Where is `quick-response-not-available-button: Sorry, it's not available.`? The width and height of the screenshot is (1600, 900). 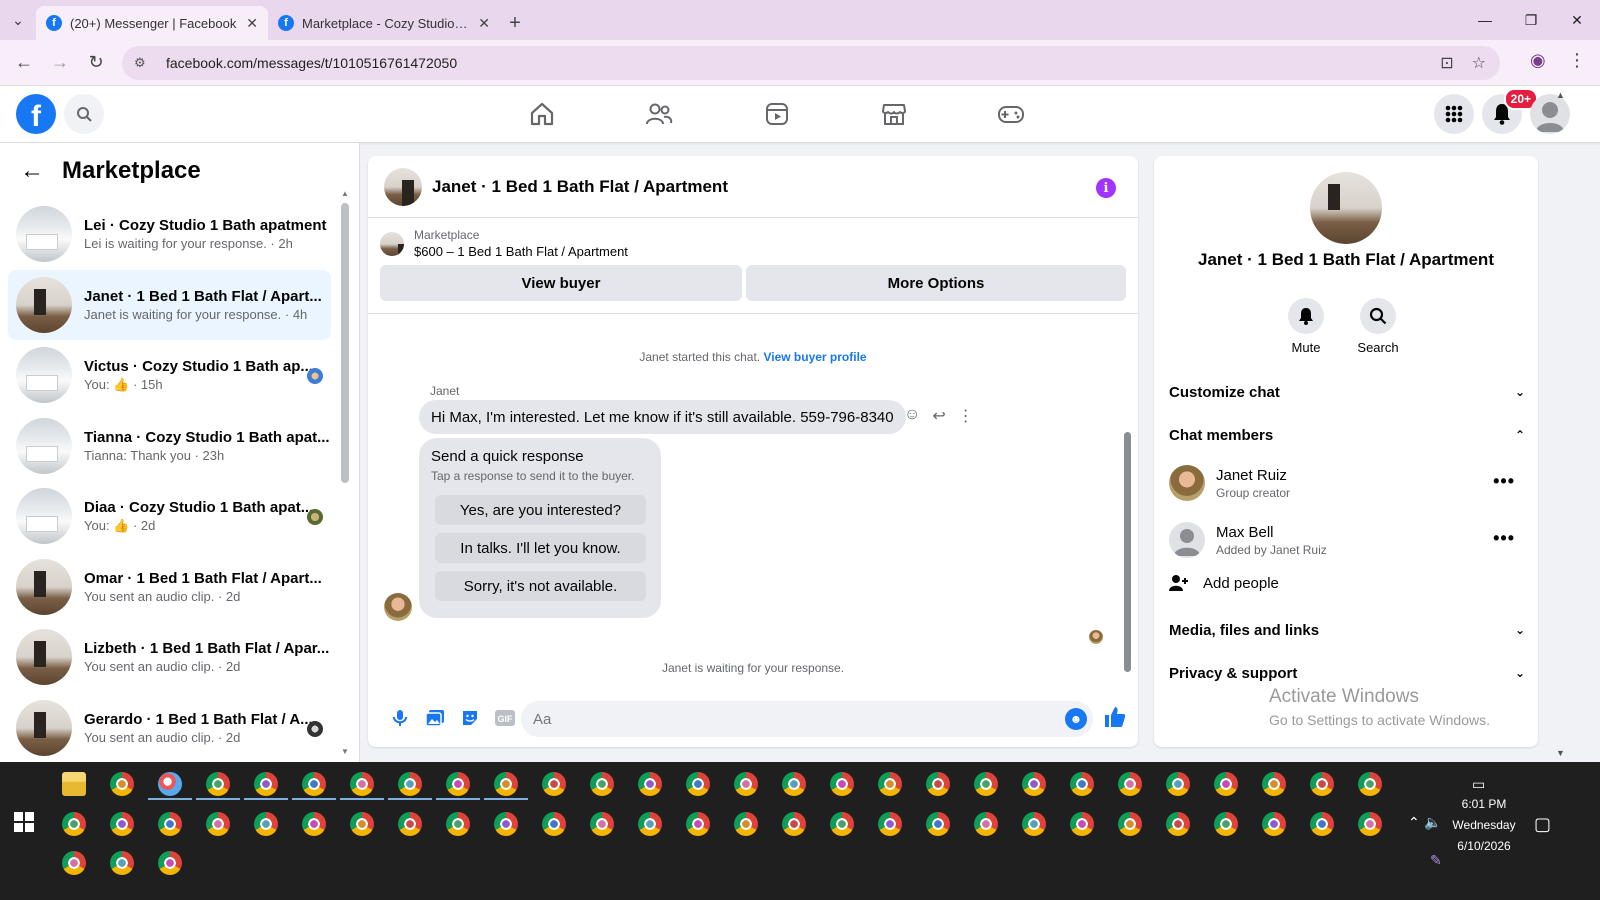 quick-response-not-available-button: Sorry, it's not available. is located at coordinates (540, 586).